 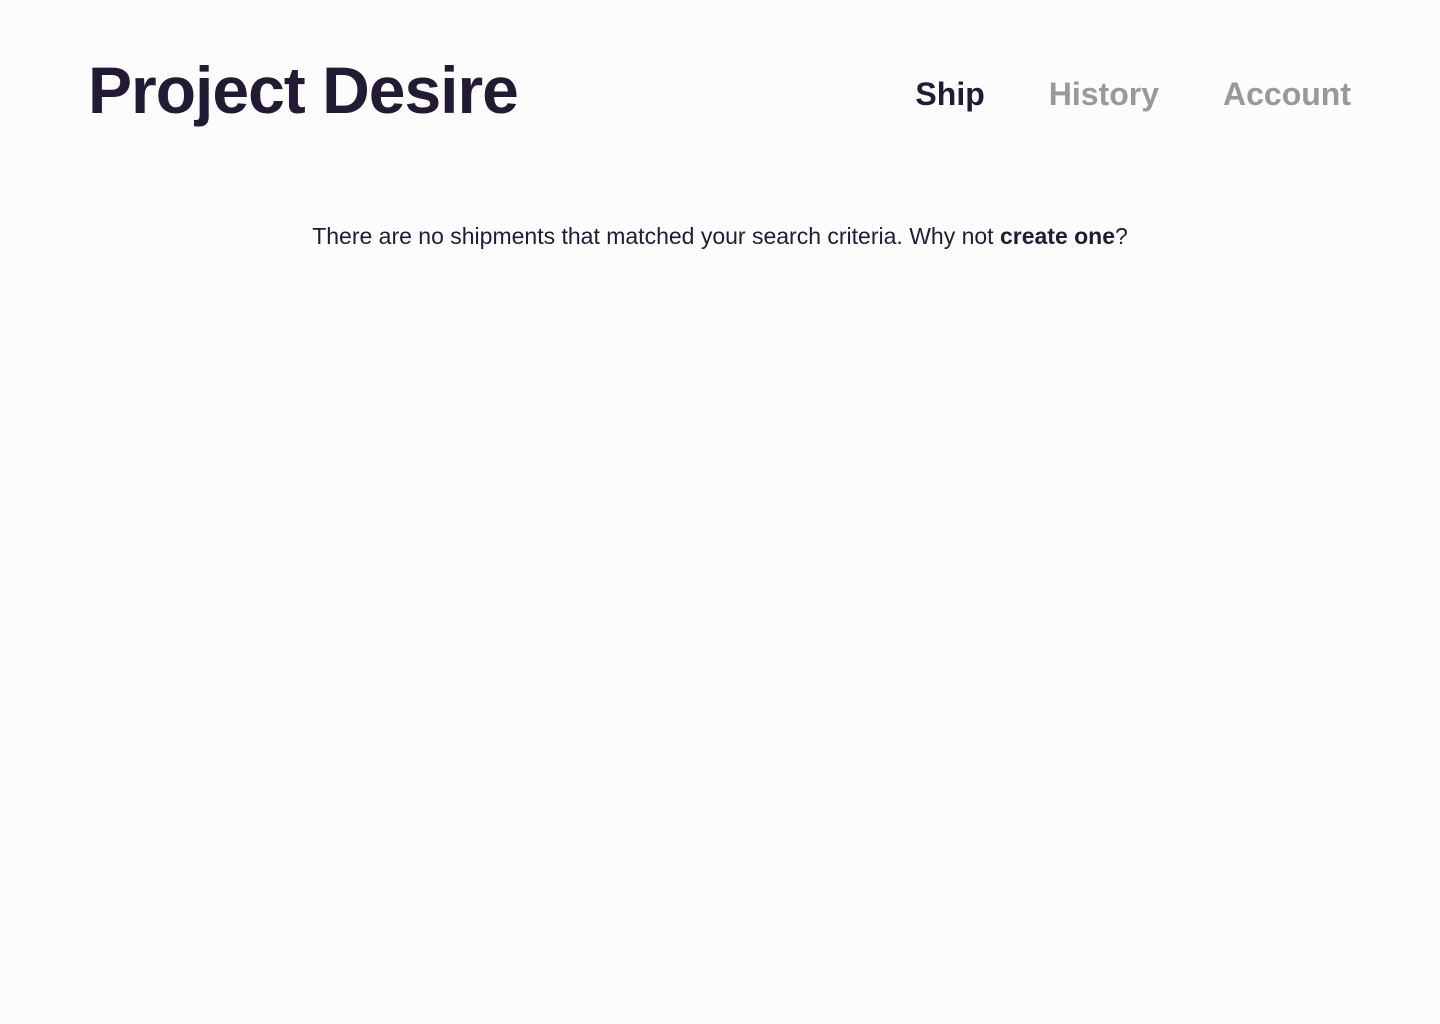 I want to click on nav-item-ship: Ship, so click(x=949, y=94).